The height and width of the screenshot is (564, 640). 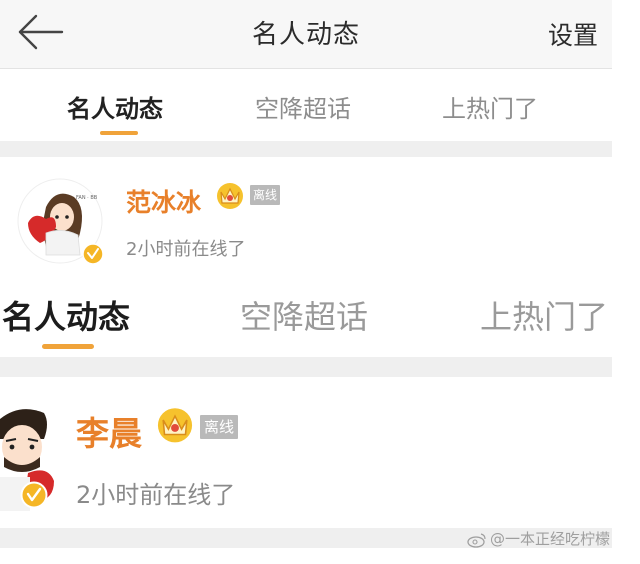 I want to click on watermark: @一本正经吃柠檬, so click(x=538, y=538).